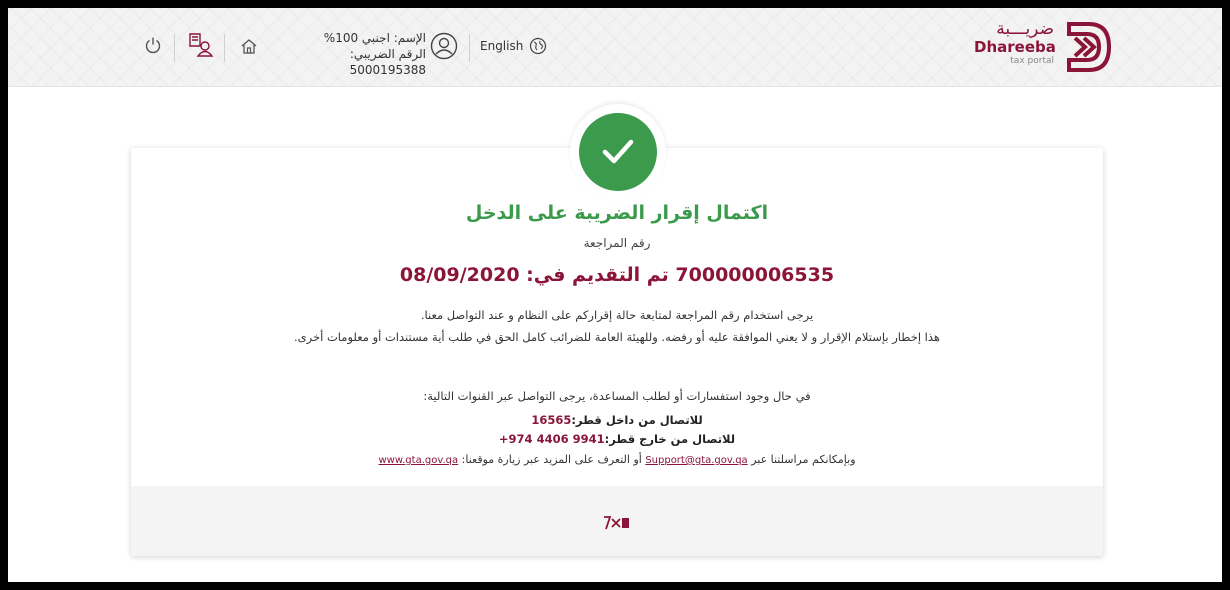  Describe the element at coordinates (201, 45) in the screenshot. I see `profile-icon` at that location.